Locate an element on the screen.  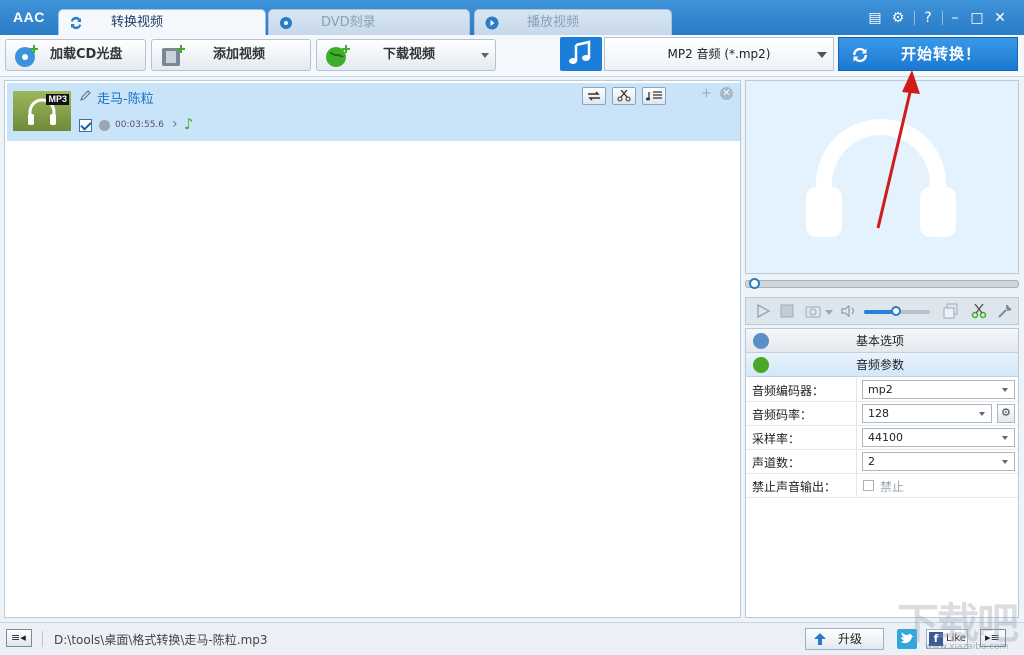
setting-label: 采样率： is located at coordinates (776, 438).